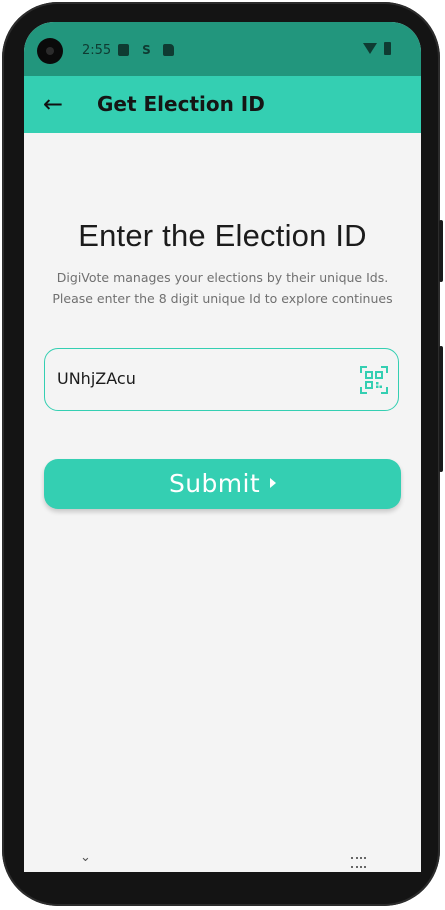 The height and width of the screenshot is (910, 445). I want to click on heading: Enter the Election ID, so click(222, 235).